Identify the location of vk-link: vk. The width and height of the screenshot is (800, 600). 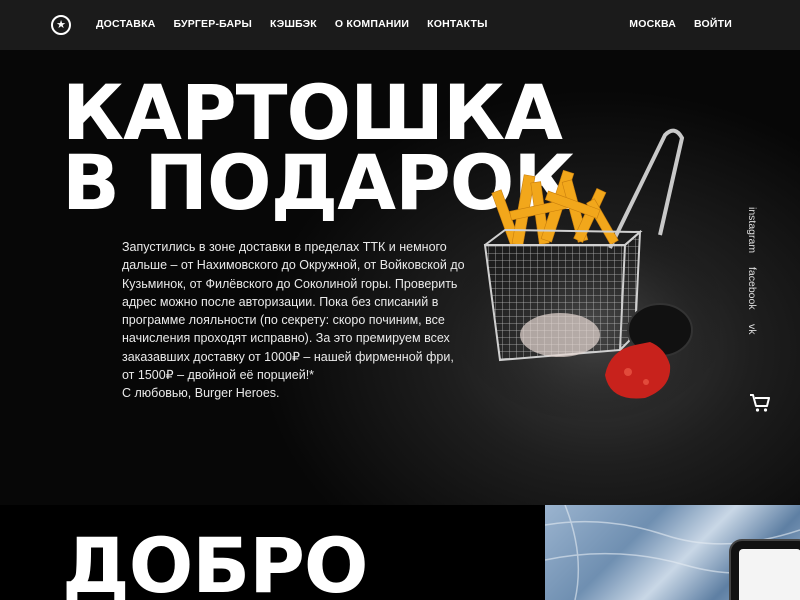
(752, 329).